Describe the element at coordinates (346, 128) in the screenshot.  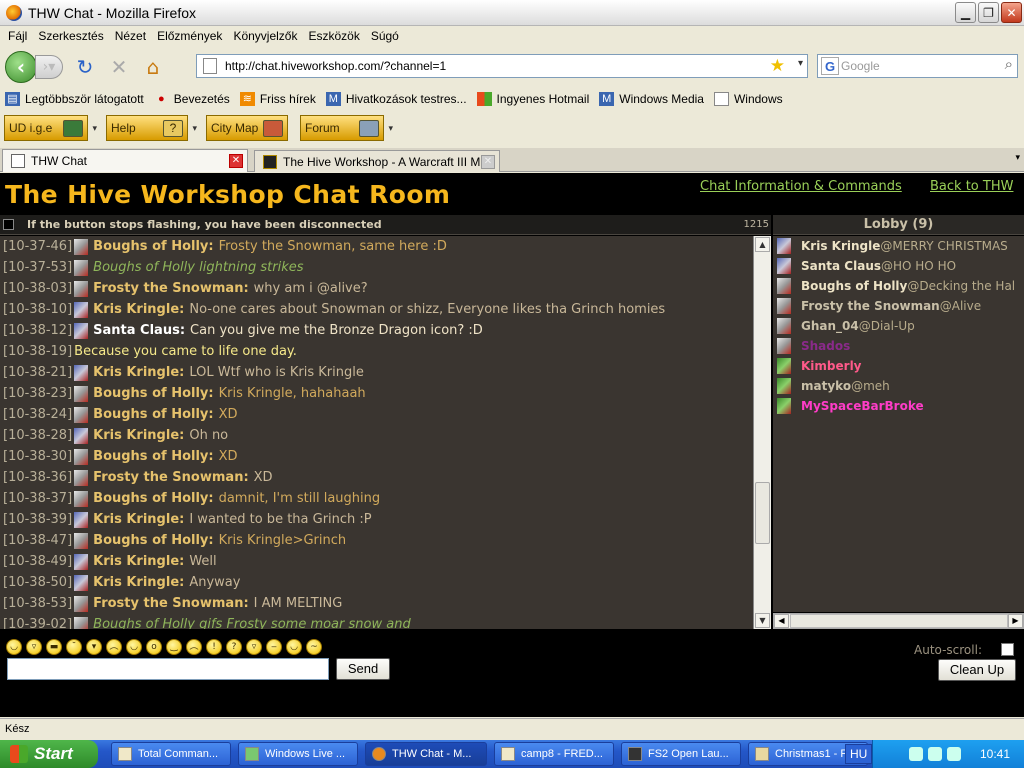
I see `toolbar-button-forum: Forum ▾` at that location.